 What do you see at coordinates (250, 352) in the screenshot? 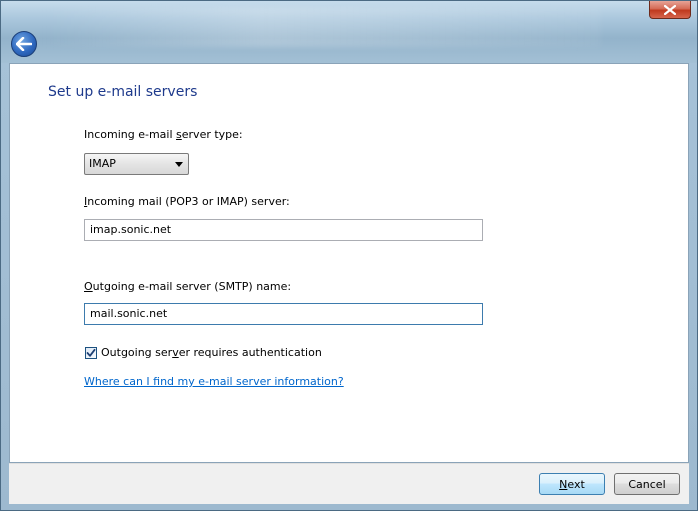
I see `auth-label-part2: er requires authentication` at bounding box center [250, 352].